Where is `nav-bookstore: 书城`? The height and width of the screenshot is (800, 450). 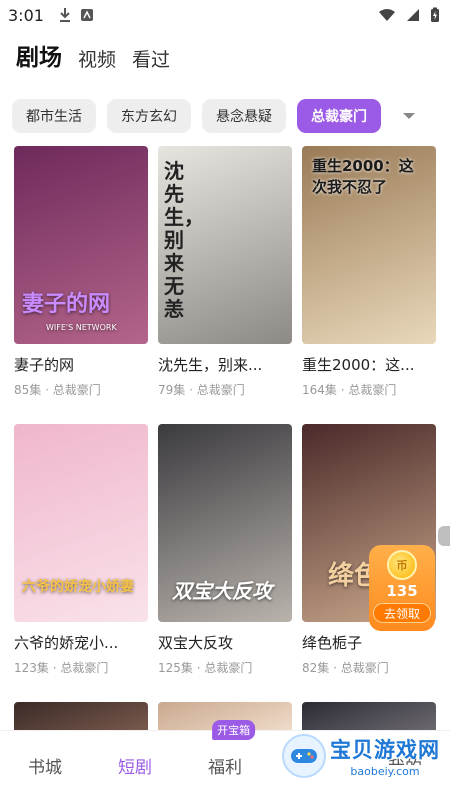 nav-bookstore: 书城 is located at coordinates (45, 765).